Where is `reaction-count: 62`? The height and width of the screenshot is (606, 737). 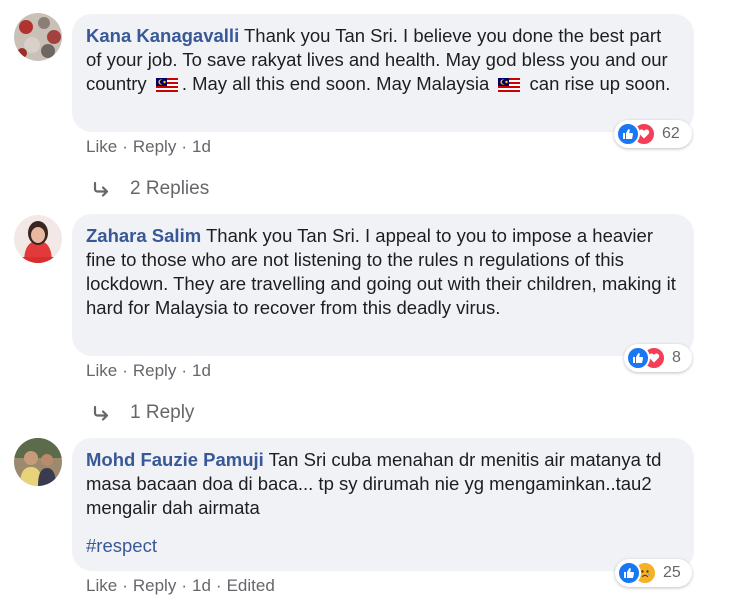
reaction-count: 62 is located at coordinates (671, 133).